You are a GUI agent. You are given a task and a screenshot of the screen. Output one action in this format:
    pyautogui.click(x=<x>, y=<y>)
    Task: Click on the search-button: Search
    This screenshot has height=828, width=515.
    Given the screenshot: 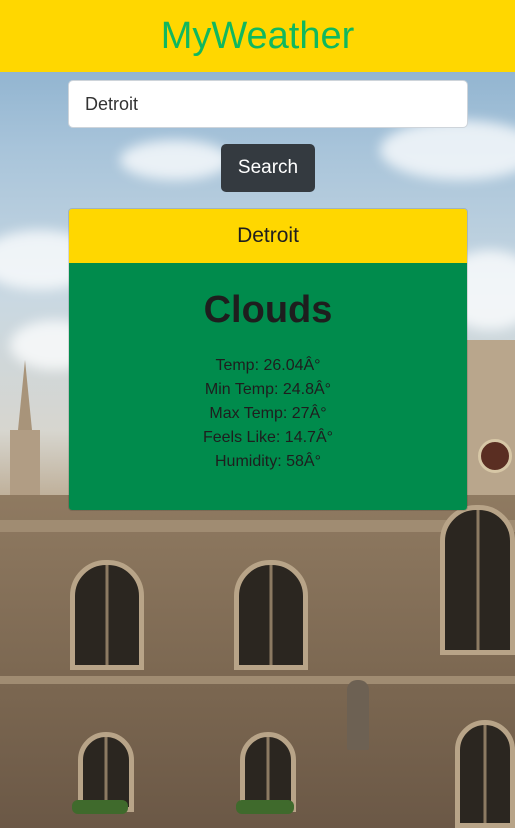 What is the action you would take?
    pyautogui.click(x=268, y=168)
    